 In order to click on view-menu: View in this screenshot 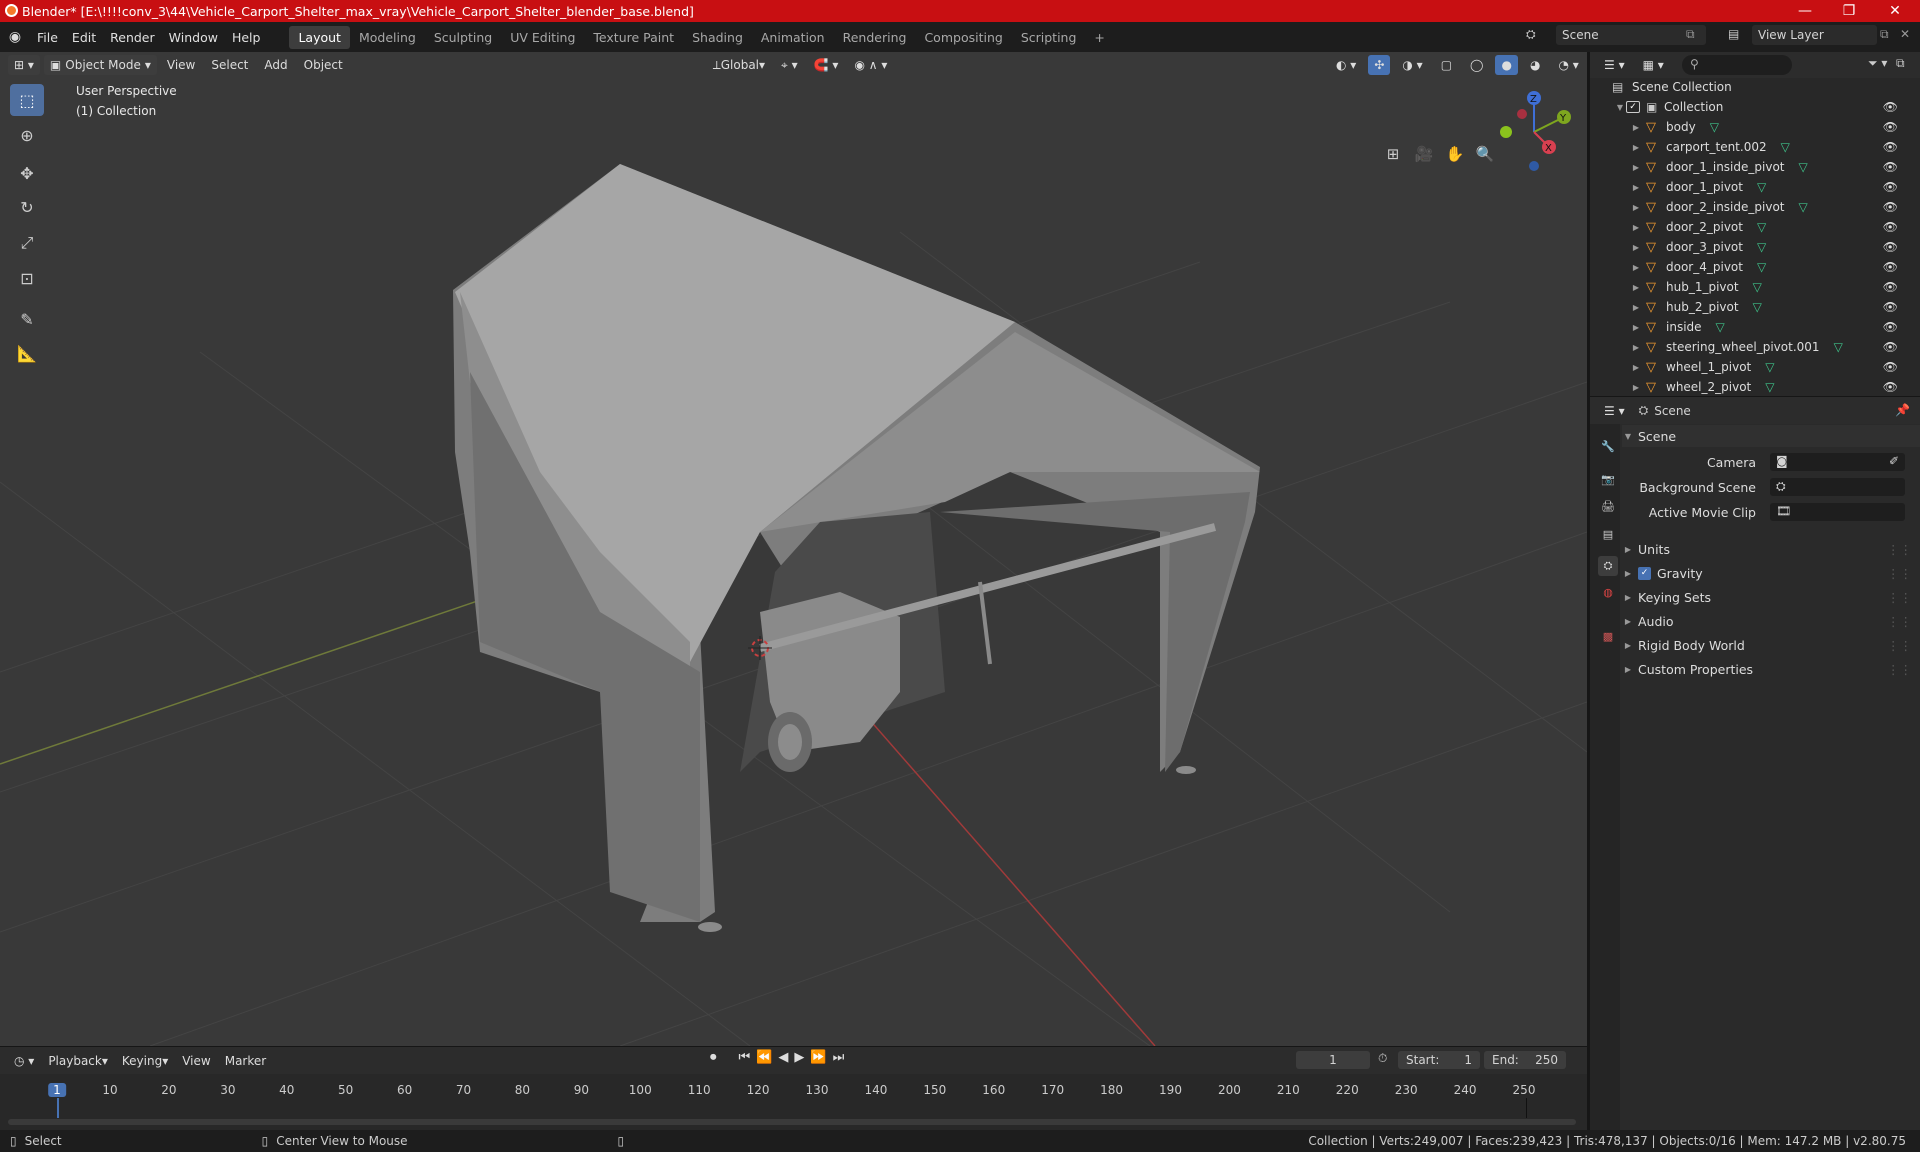, I will do `click(181, 65)`.